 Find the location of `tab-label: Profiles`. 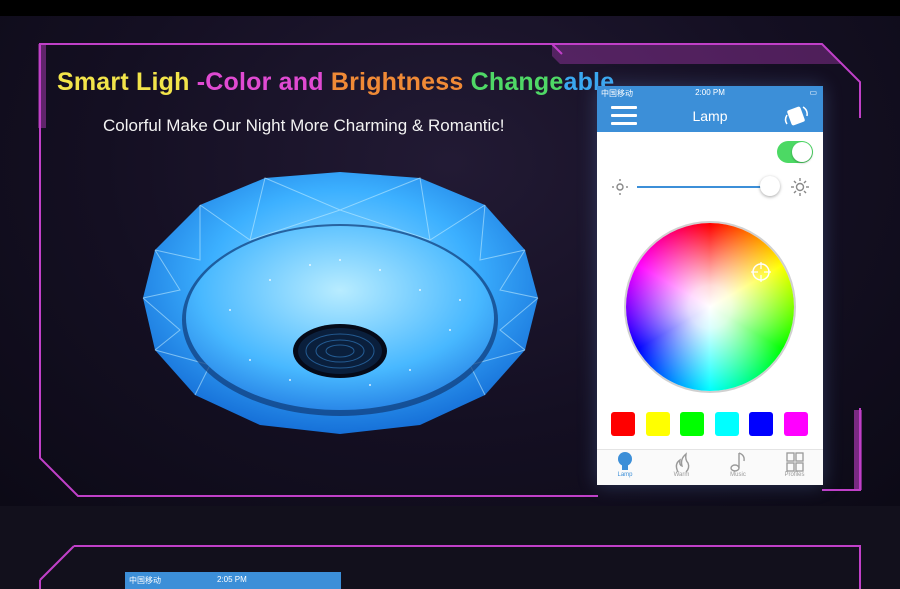

tab-label: Profiles is located at coordinates (794, 475).